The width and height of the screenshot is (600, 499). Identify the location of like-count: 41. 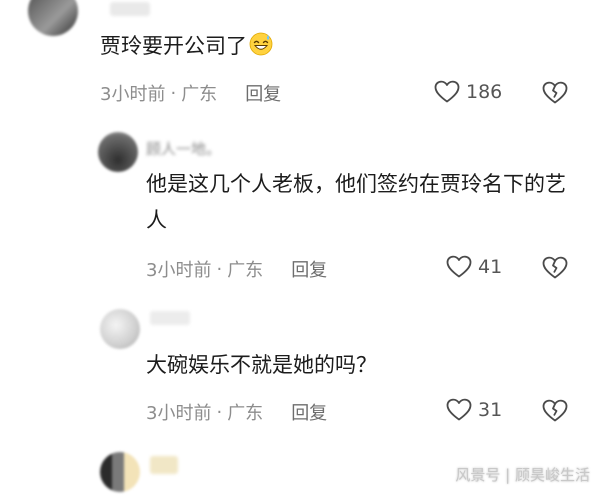
(490, 267).